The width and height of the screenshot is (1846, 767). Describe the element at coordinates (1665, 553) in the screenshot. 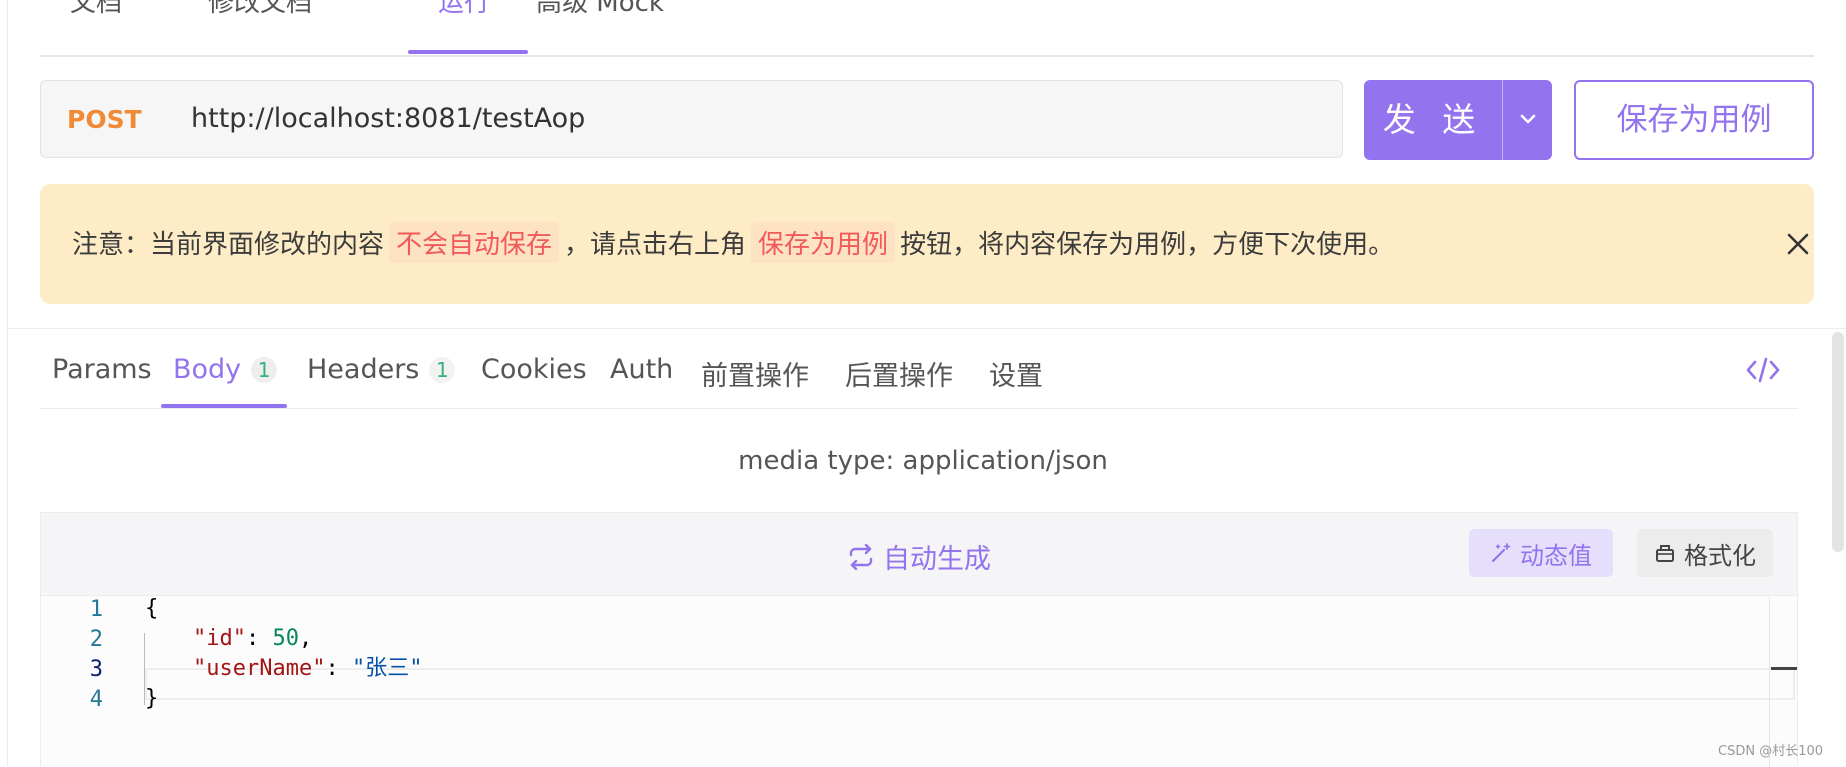

I see `format-icon` at that location.